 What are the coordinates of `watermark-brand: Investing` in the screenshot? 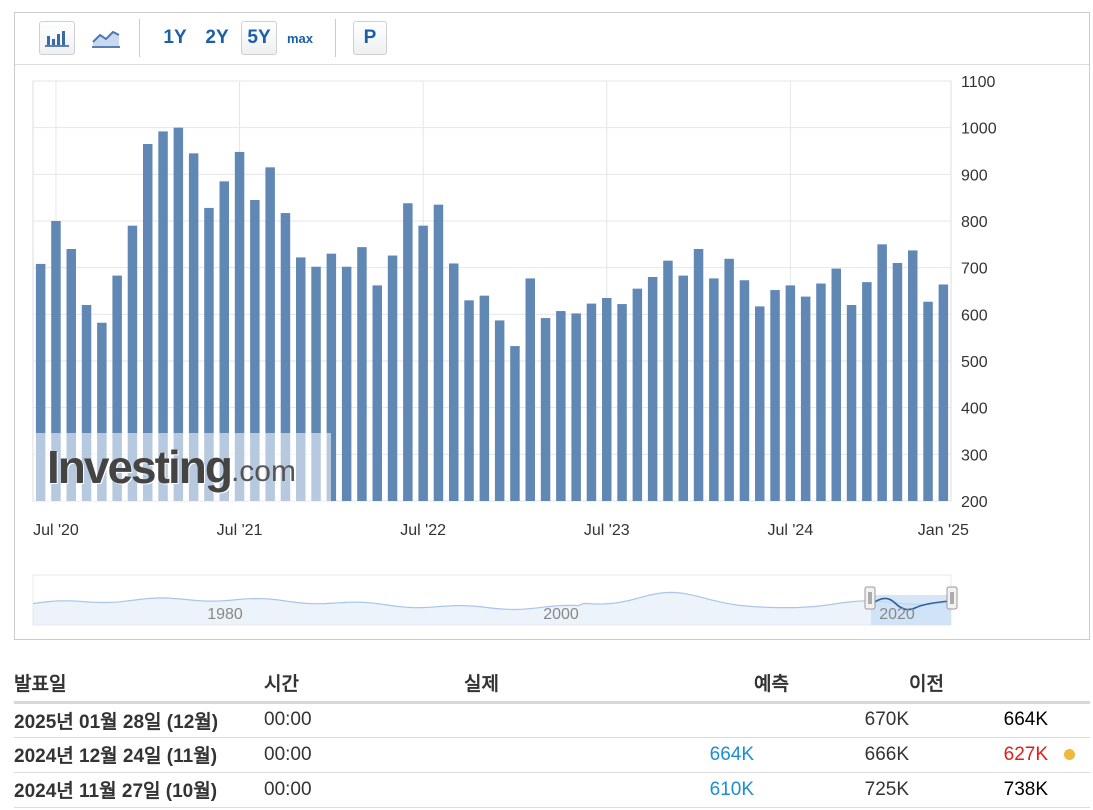 It's located at (140, 467).